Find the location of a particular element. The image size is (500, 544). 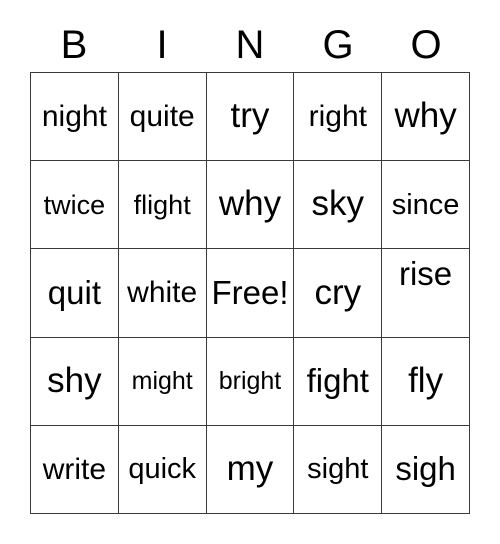

bingo-cell: white is located at coordinates (162, 293).